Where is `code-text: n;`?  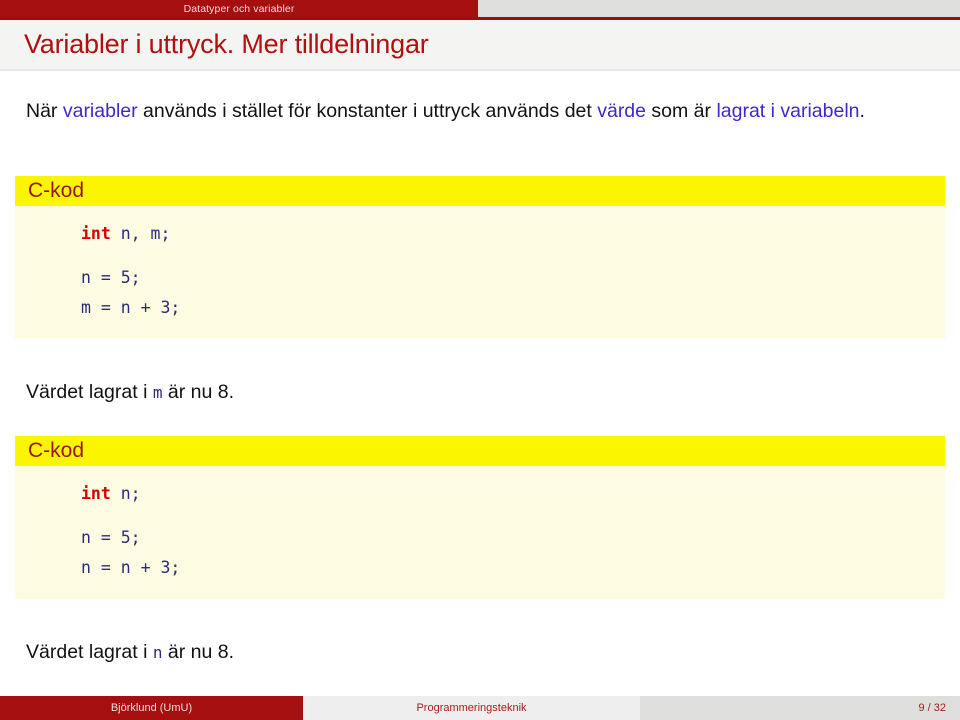
code-text: n; is located at coordinates (125, 493).